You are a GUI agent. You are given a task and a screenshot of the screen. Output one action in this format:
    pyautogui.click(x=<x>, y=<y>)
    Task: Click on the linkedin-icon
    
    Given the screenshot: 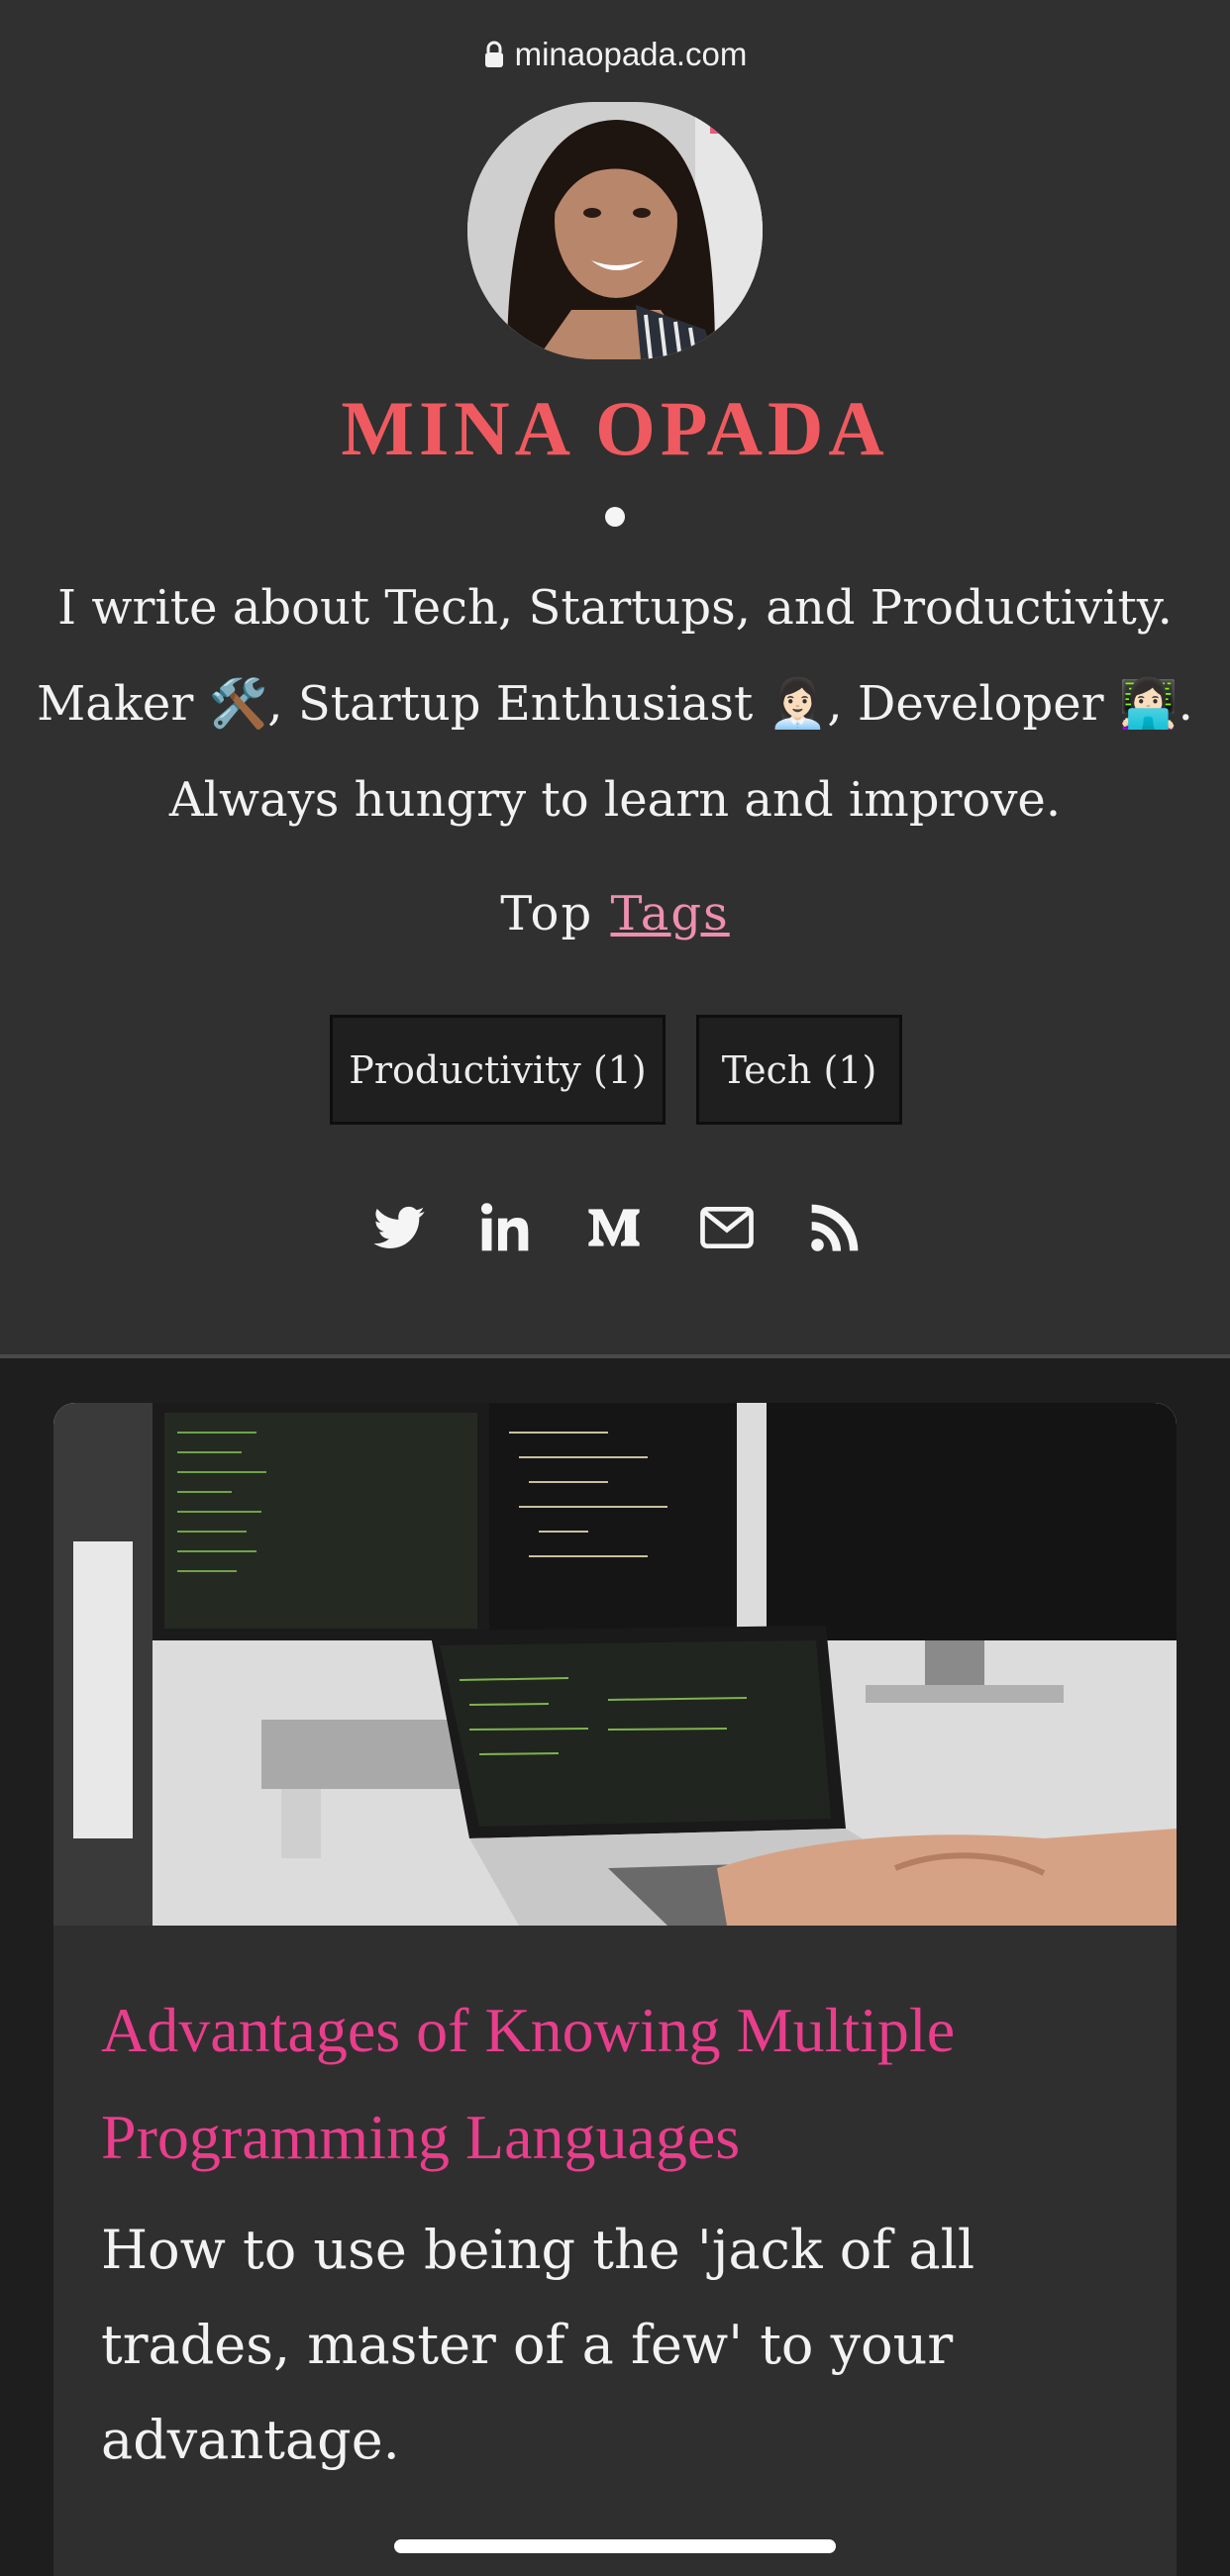 What is the action you would take?
    pyautogui.click(x=505, y=1228)
    